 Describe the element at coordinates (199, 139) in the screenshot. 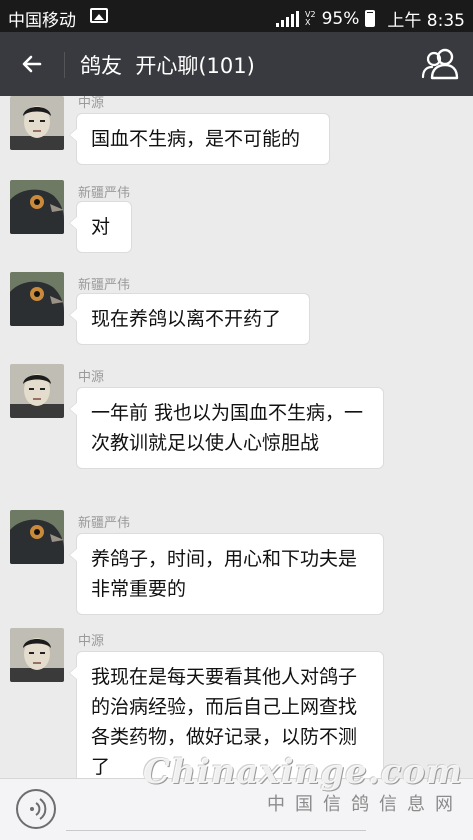

I see `message-bubble: 国血不生病，是不可能的` at that location.